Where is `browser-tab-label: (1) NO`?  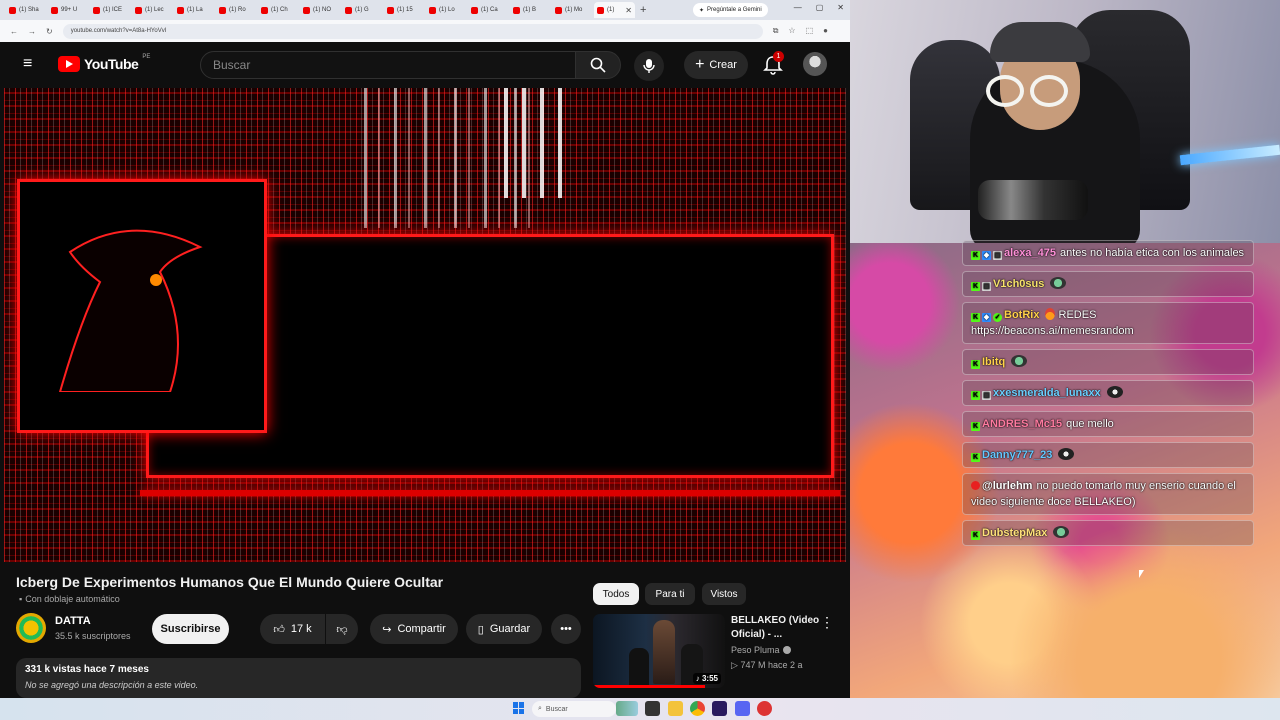 browser-tab-label: (1) NO is located at coordinates (322, 10).